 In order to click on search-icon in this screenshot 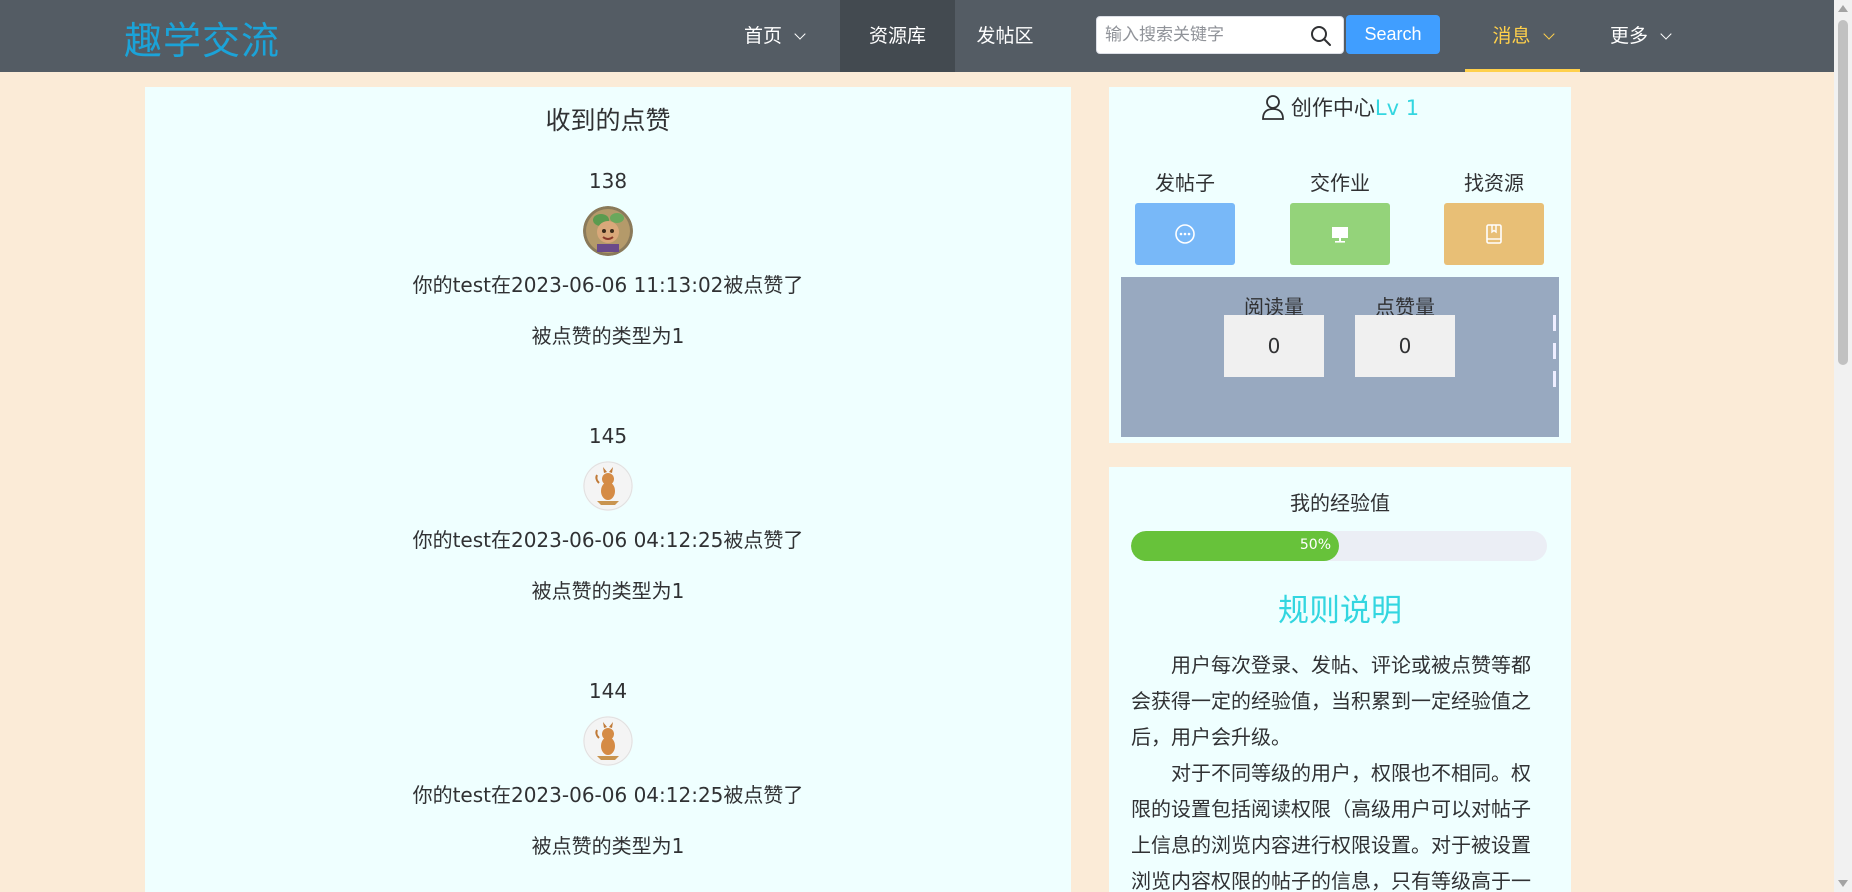, I will do `click(1321, 36)`.